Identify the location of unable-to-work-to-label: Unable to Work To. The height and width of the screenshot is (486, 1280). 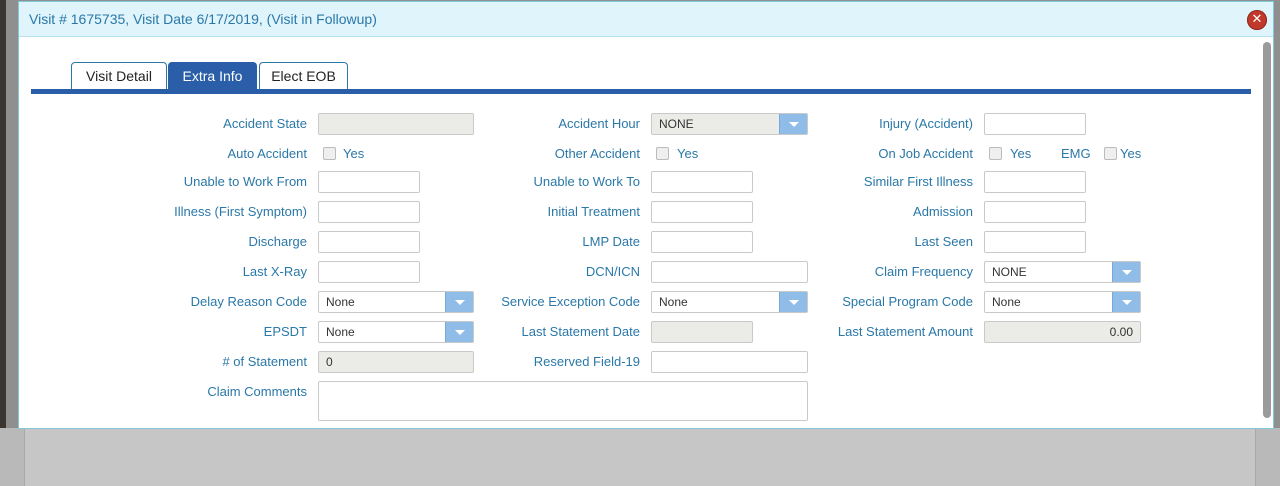
(586, 181).